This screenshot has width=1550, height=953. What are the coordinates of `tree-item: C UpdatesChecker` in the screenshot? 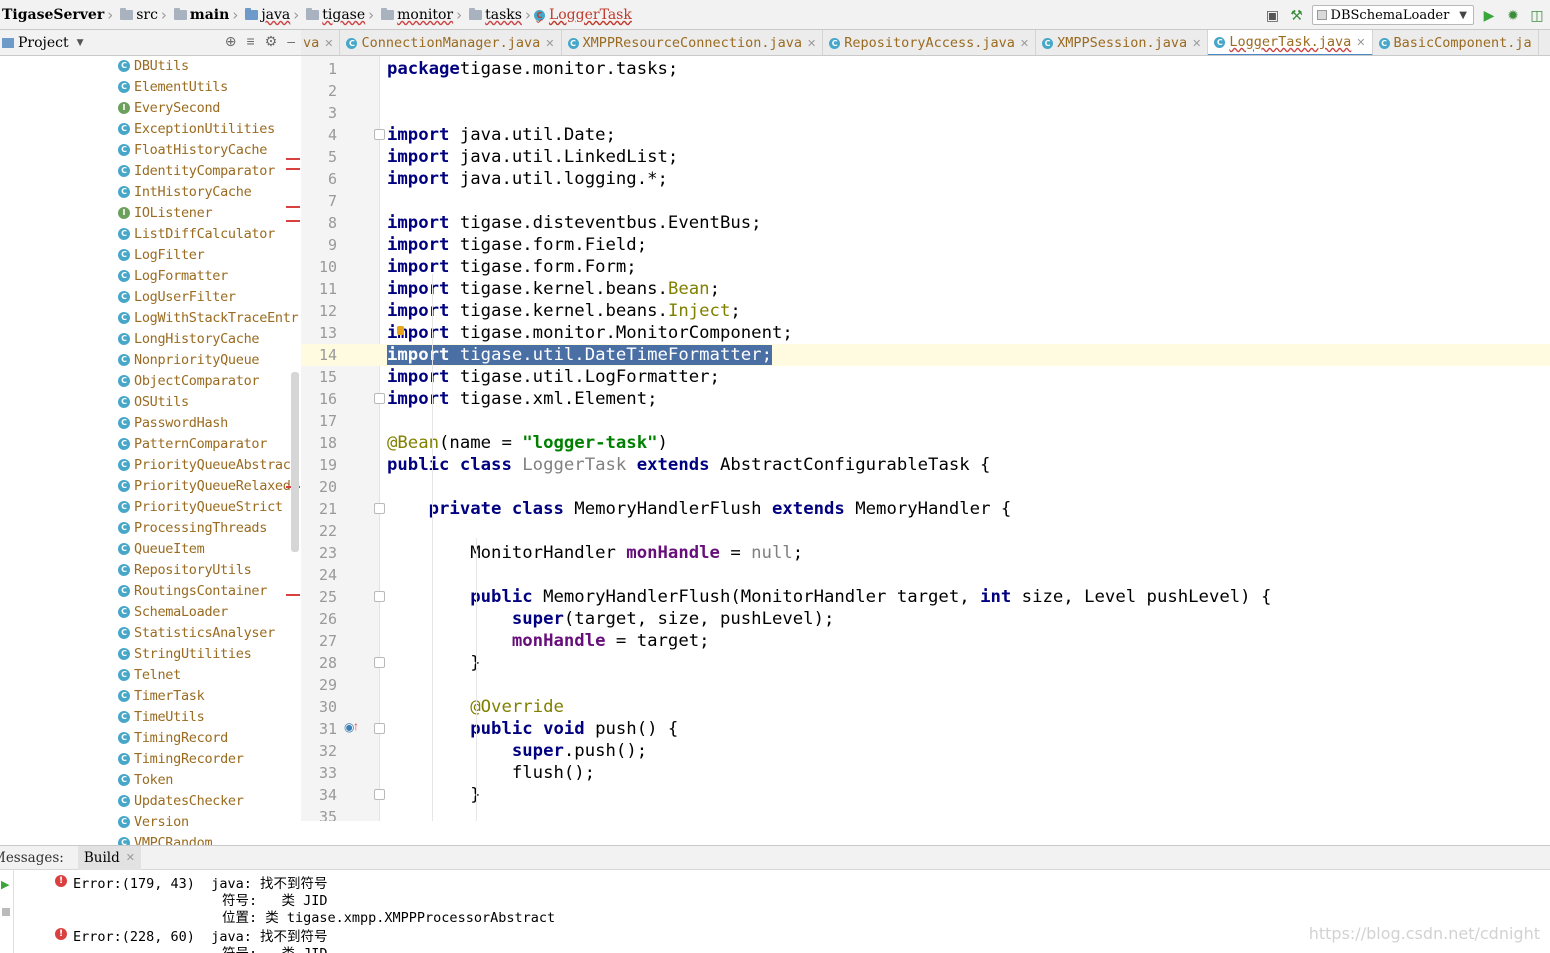 It's located at (181, 800).